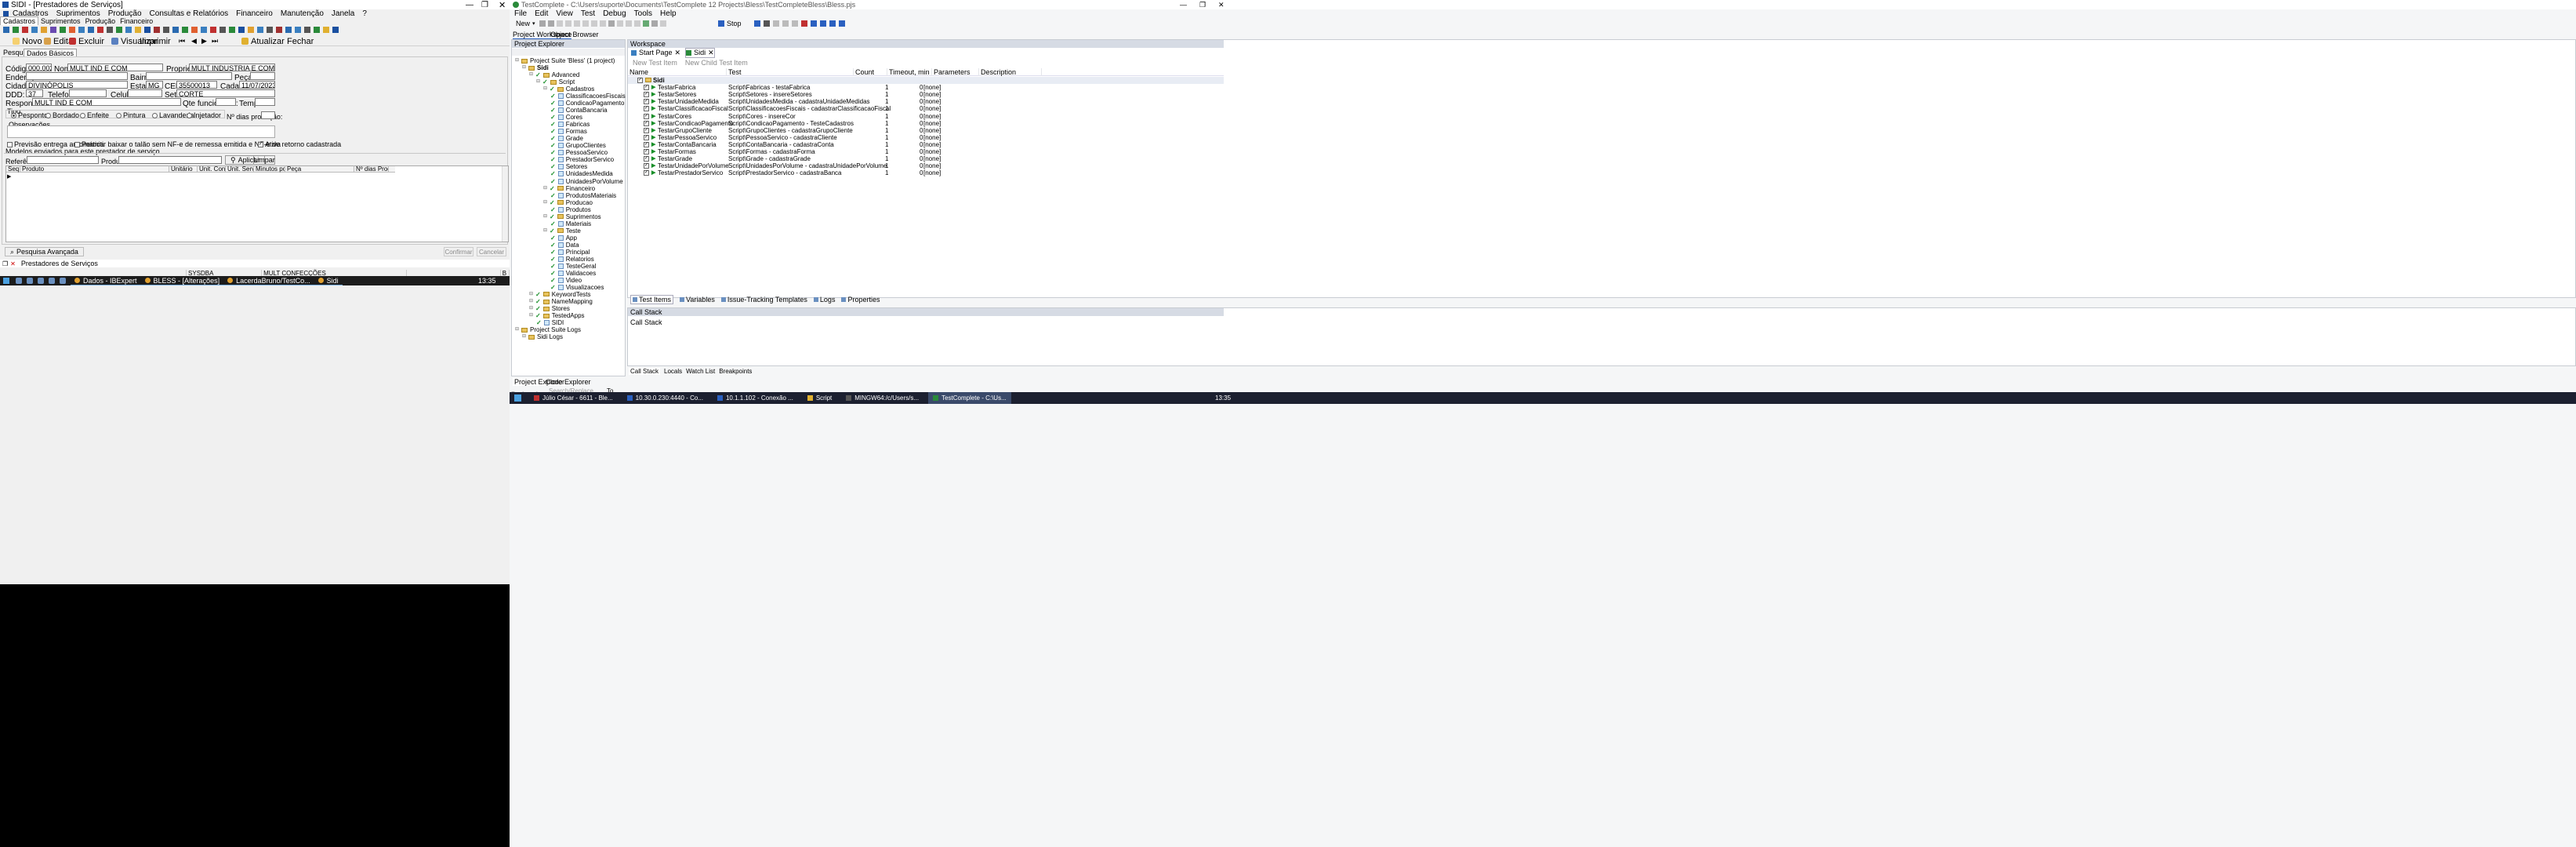  I want to click on taskbar-button: Sidi, so click(328, 280).